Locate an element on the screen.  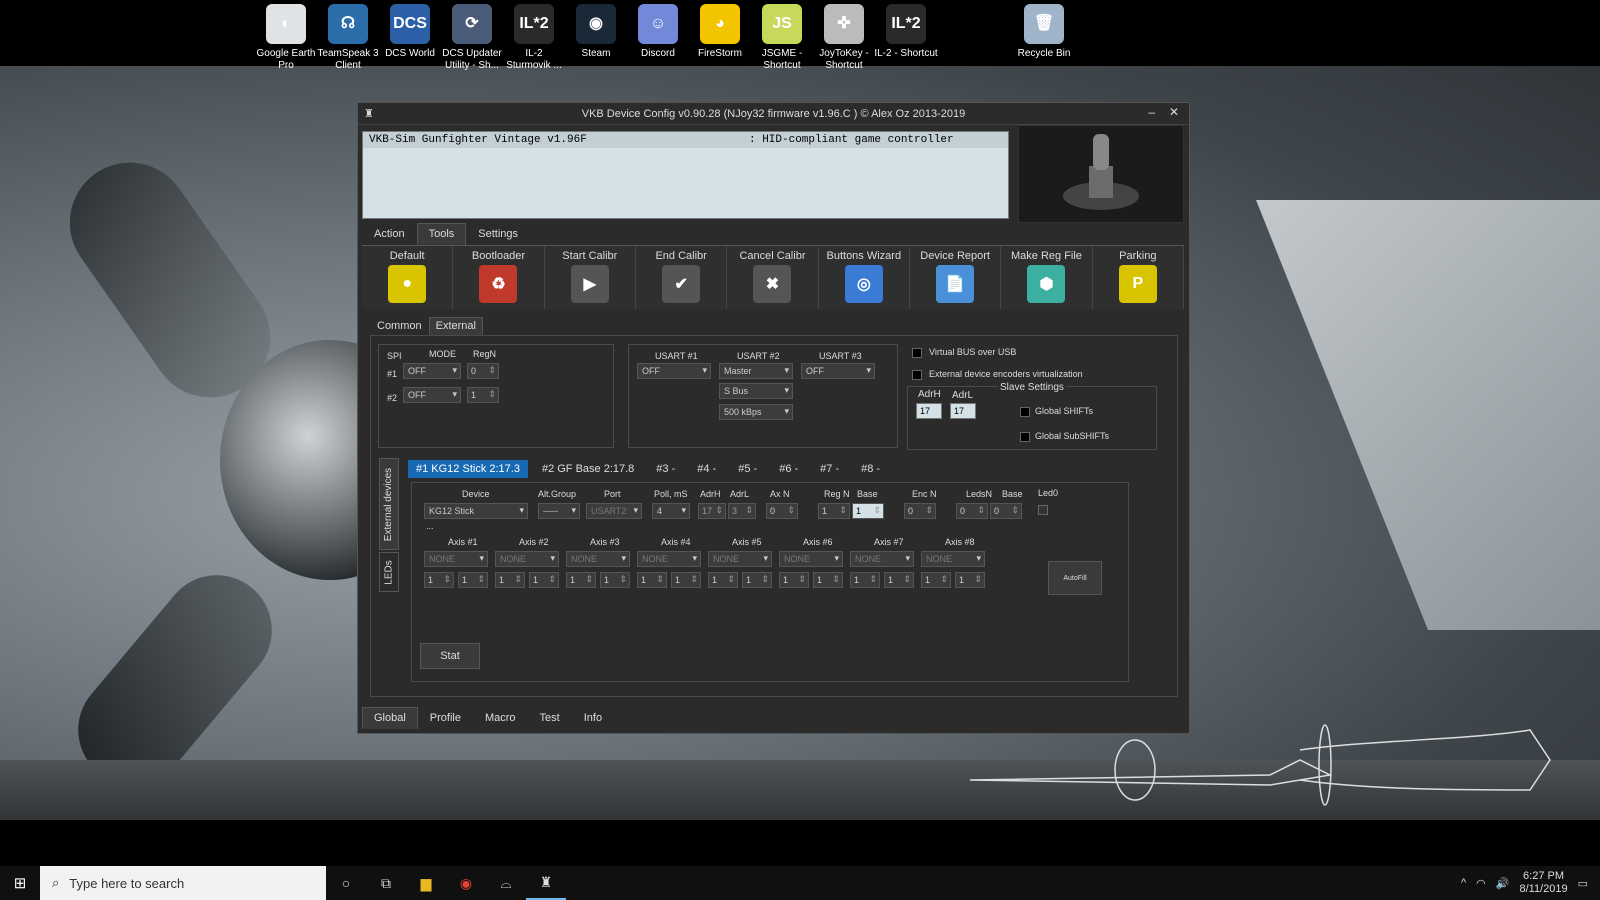
chevron-up-icon: ^ is located at coordinates (1463, 883).